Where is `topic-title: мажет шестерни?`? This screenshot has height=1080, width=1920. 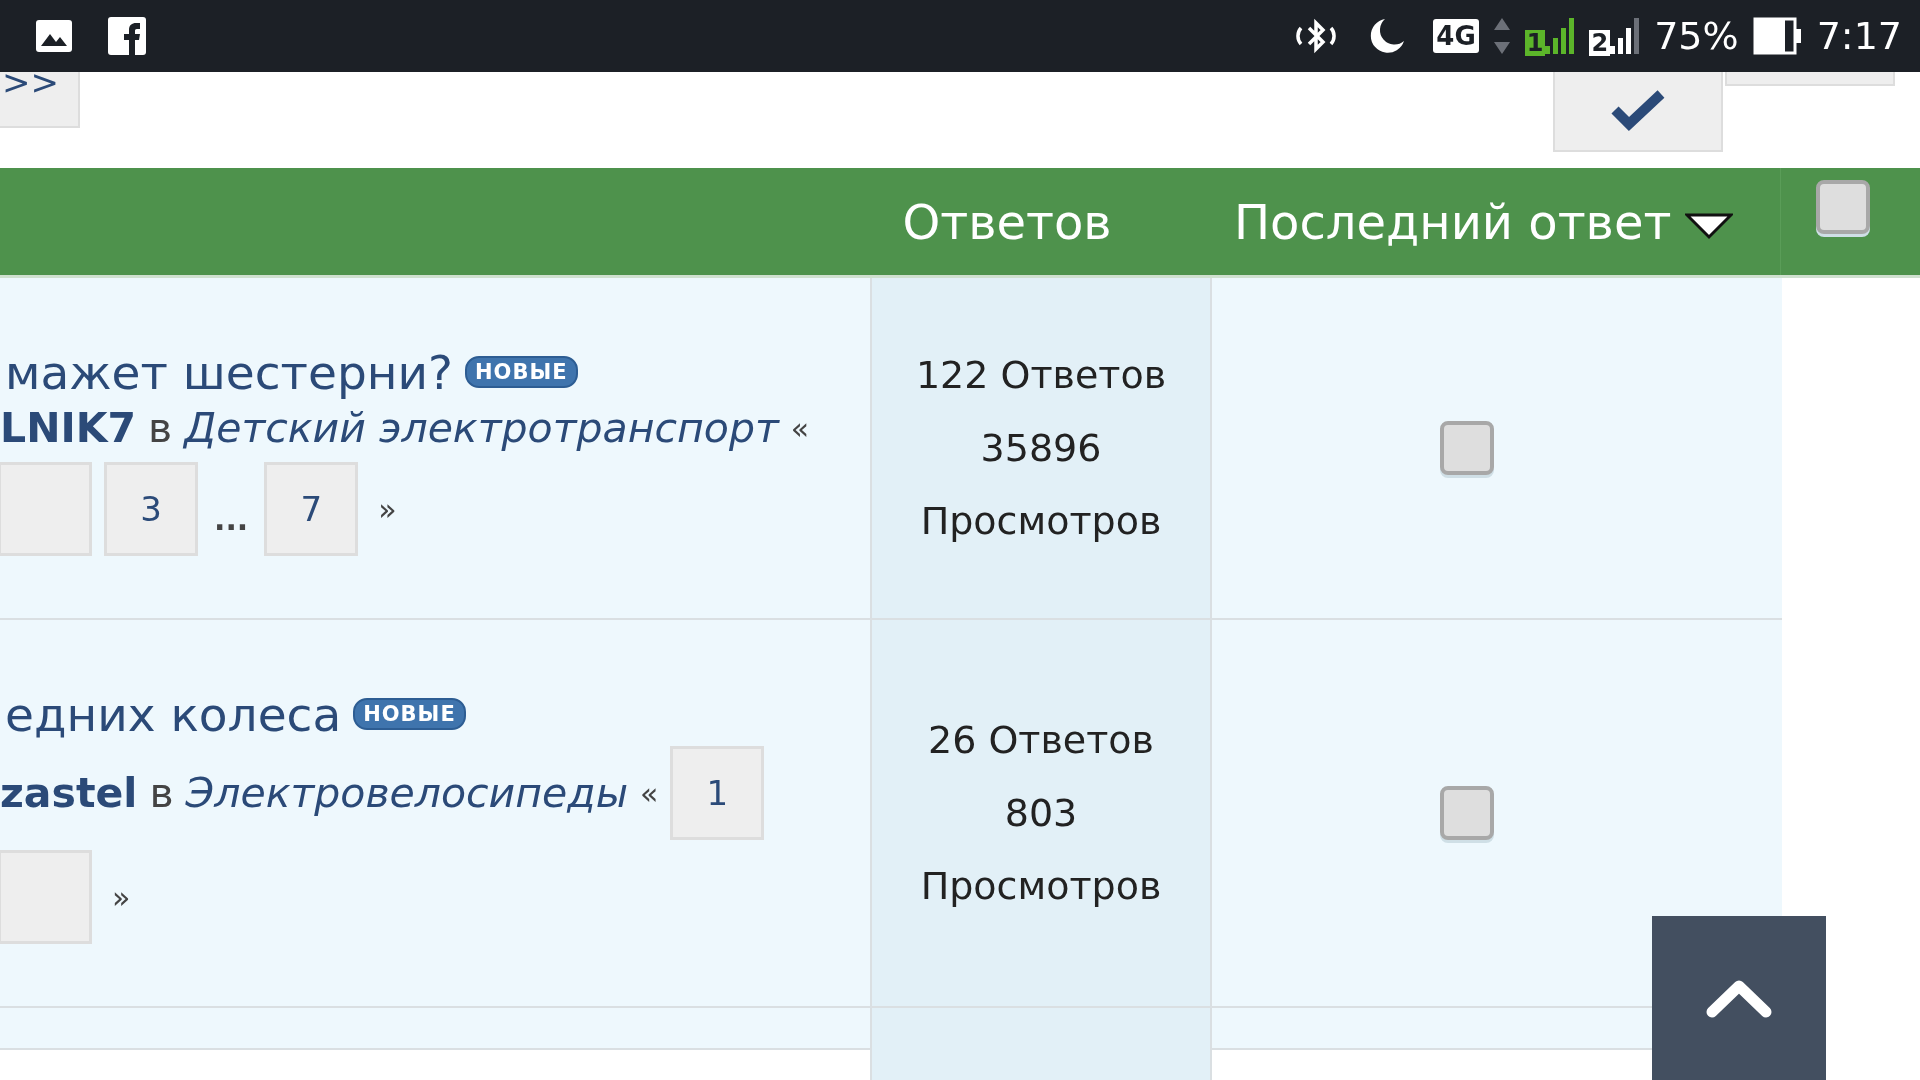
topic-title: мажет шестерни? is located at coordinates (229, 372).